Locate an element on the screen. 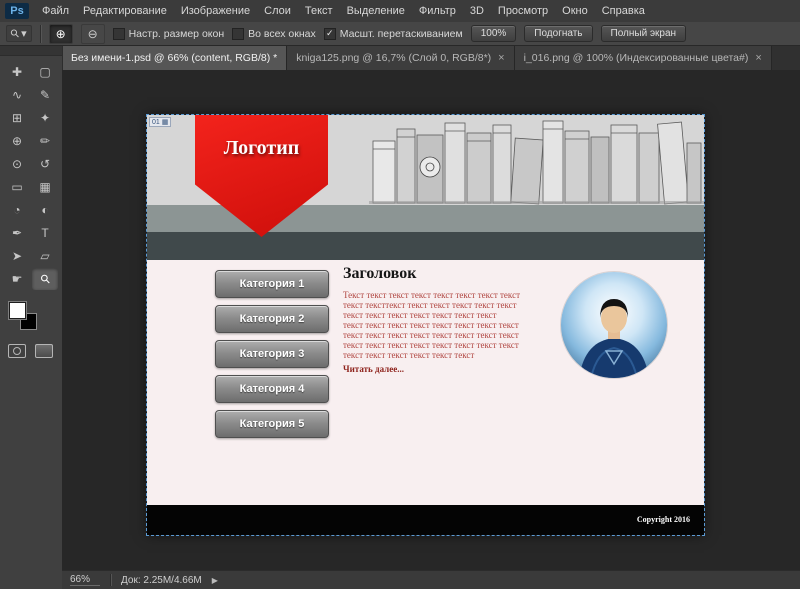 The width and height of the screenshot is (800, 589). status-bar: 66% Док: 2.25M/4.66M ▶ is located at coordinates (431, 579).